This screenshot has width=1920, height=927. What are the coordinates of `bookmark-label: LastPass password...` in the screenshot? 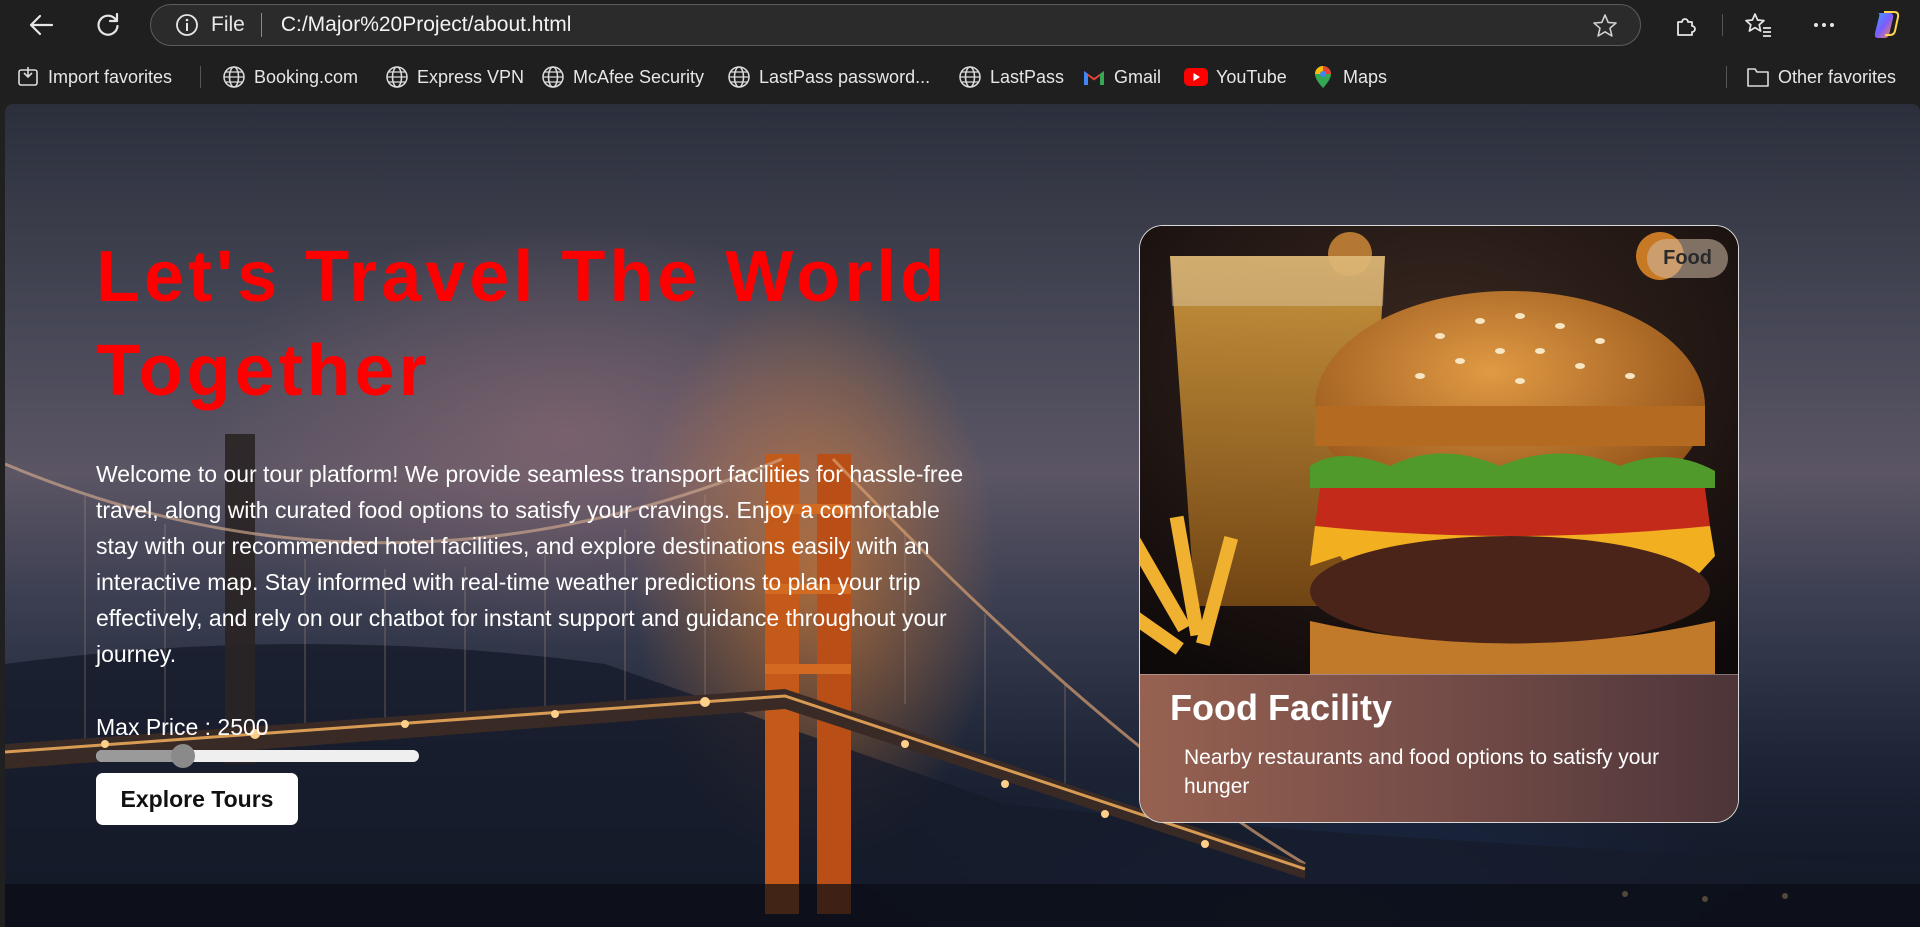 It's located at (845, 76).